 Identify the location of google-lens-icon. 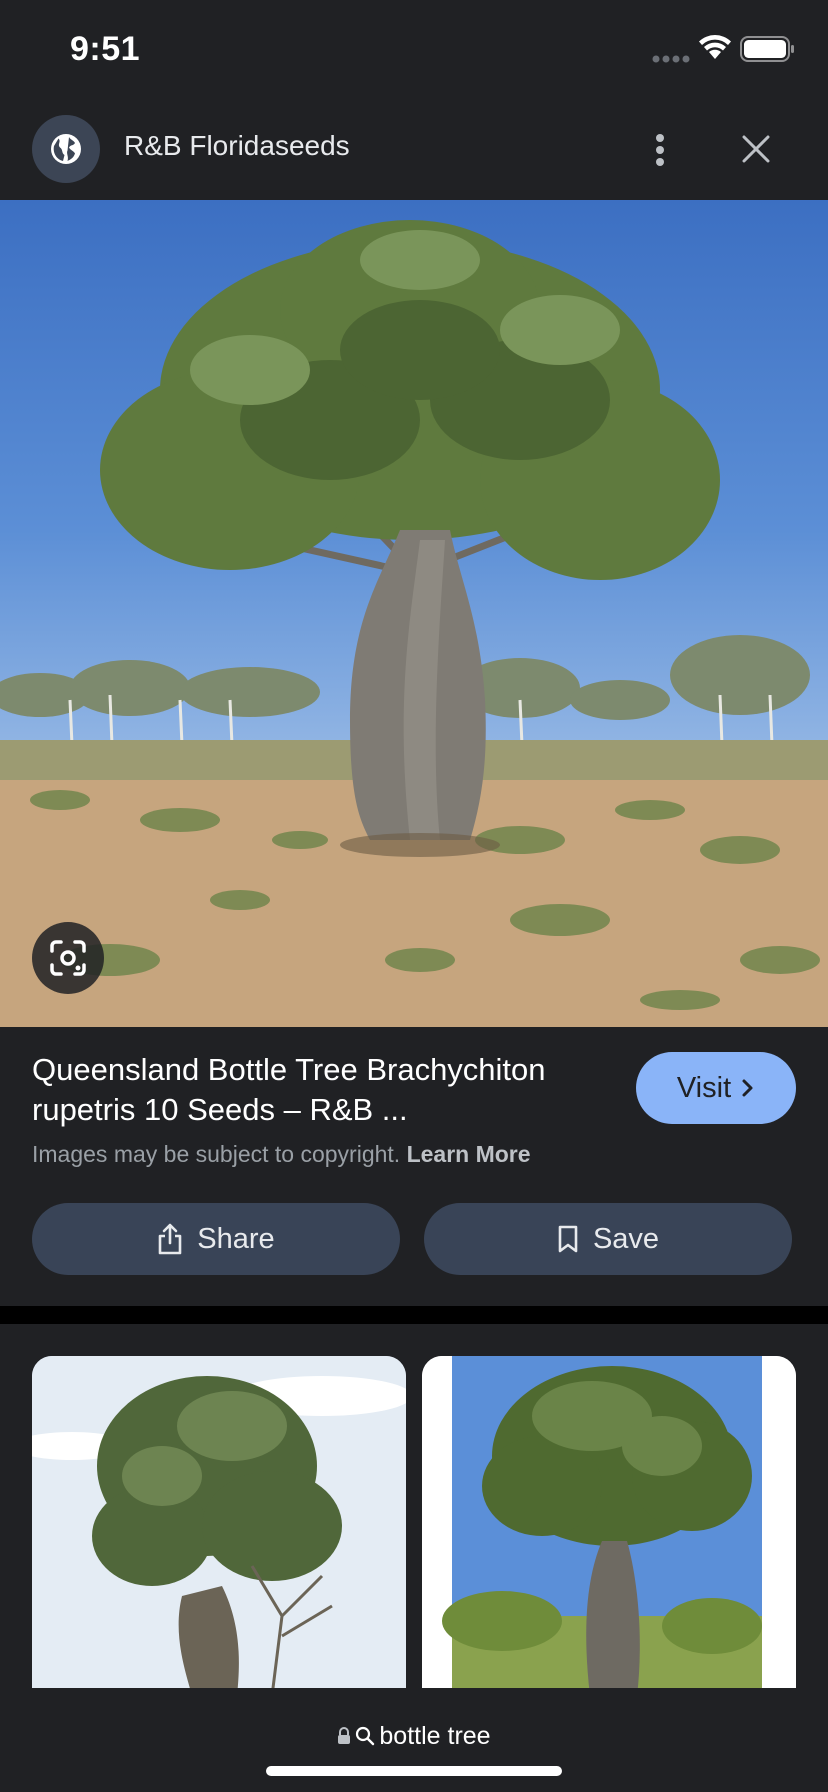
(68, 958).